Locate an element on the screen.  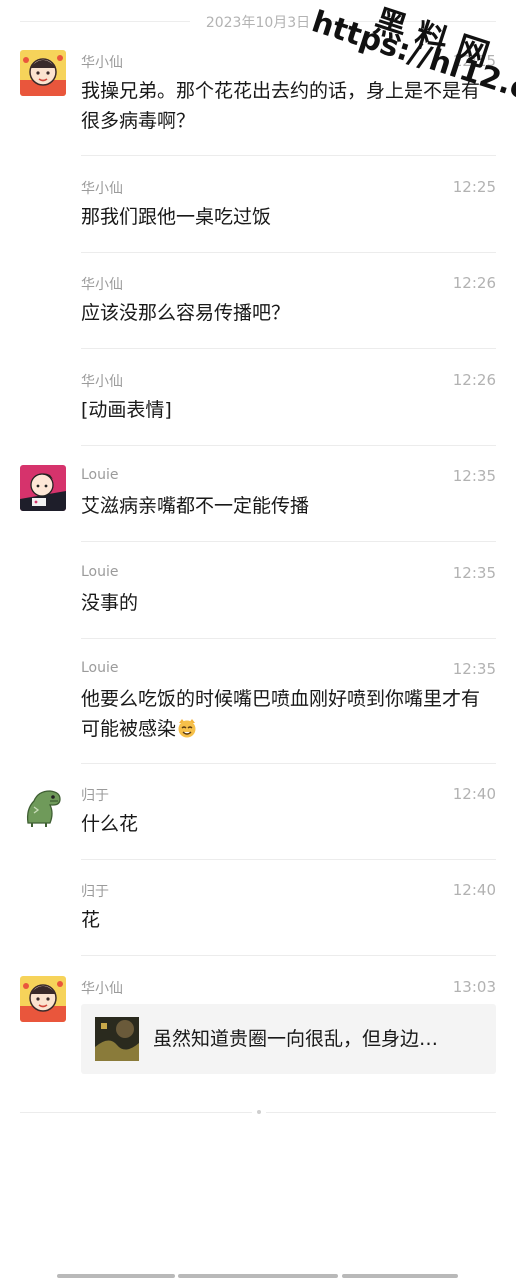
message-item: Louie 12:35 他要么吃饭的时候嘴巴喷血刚好喷到你嘴里才有可能被感染 is located at coordinates (258, 712).